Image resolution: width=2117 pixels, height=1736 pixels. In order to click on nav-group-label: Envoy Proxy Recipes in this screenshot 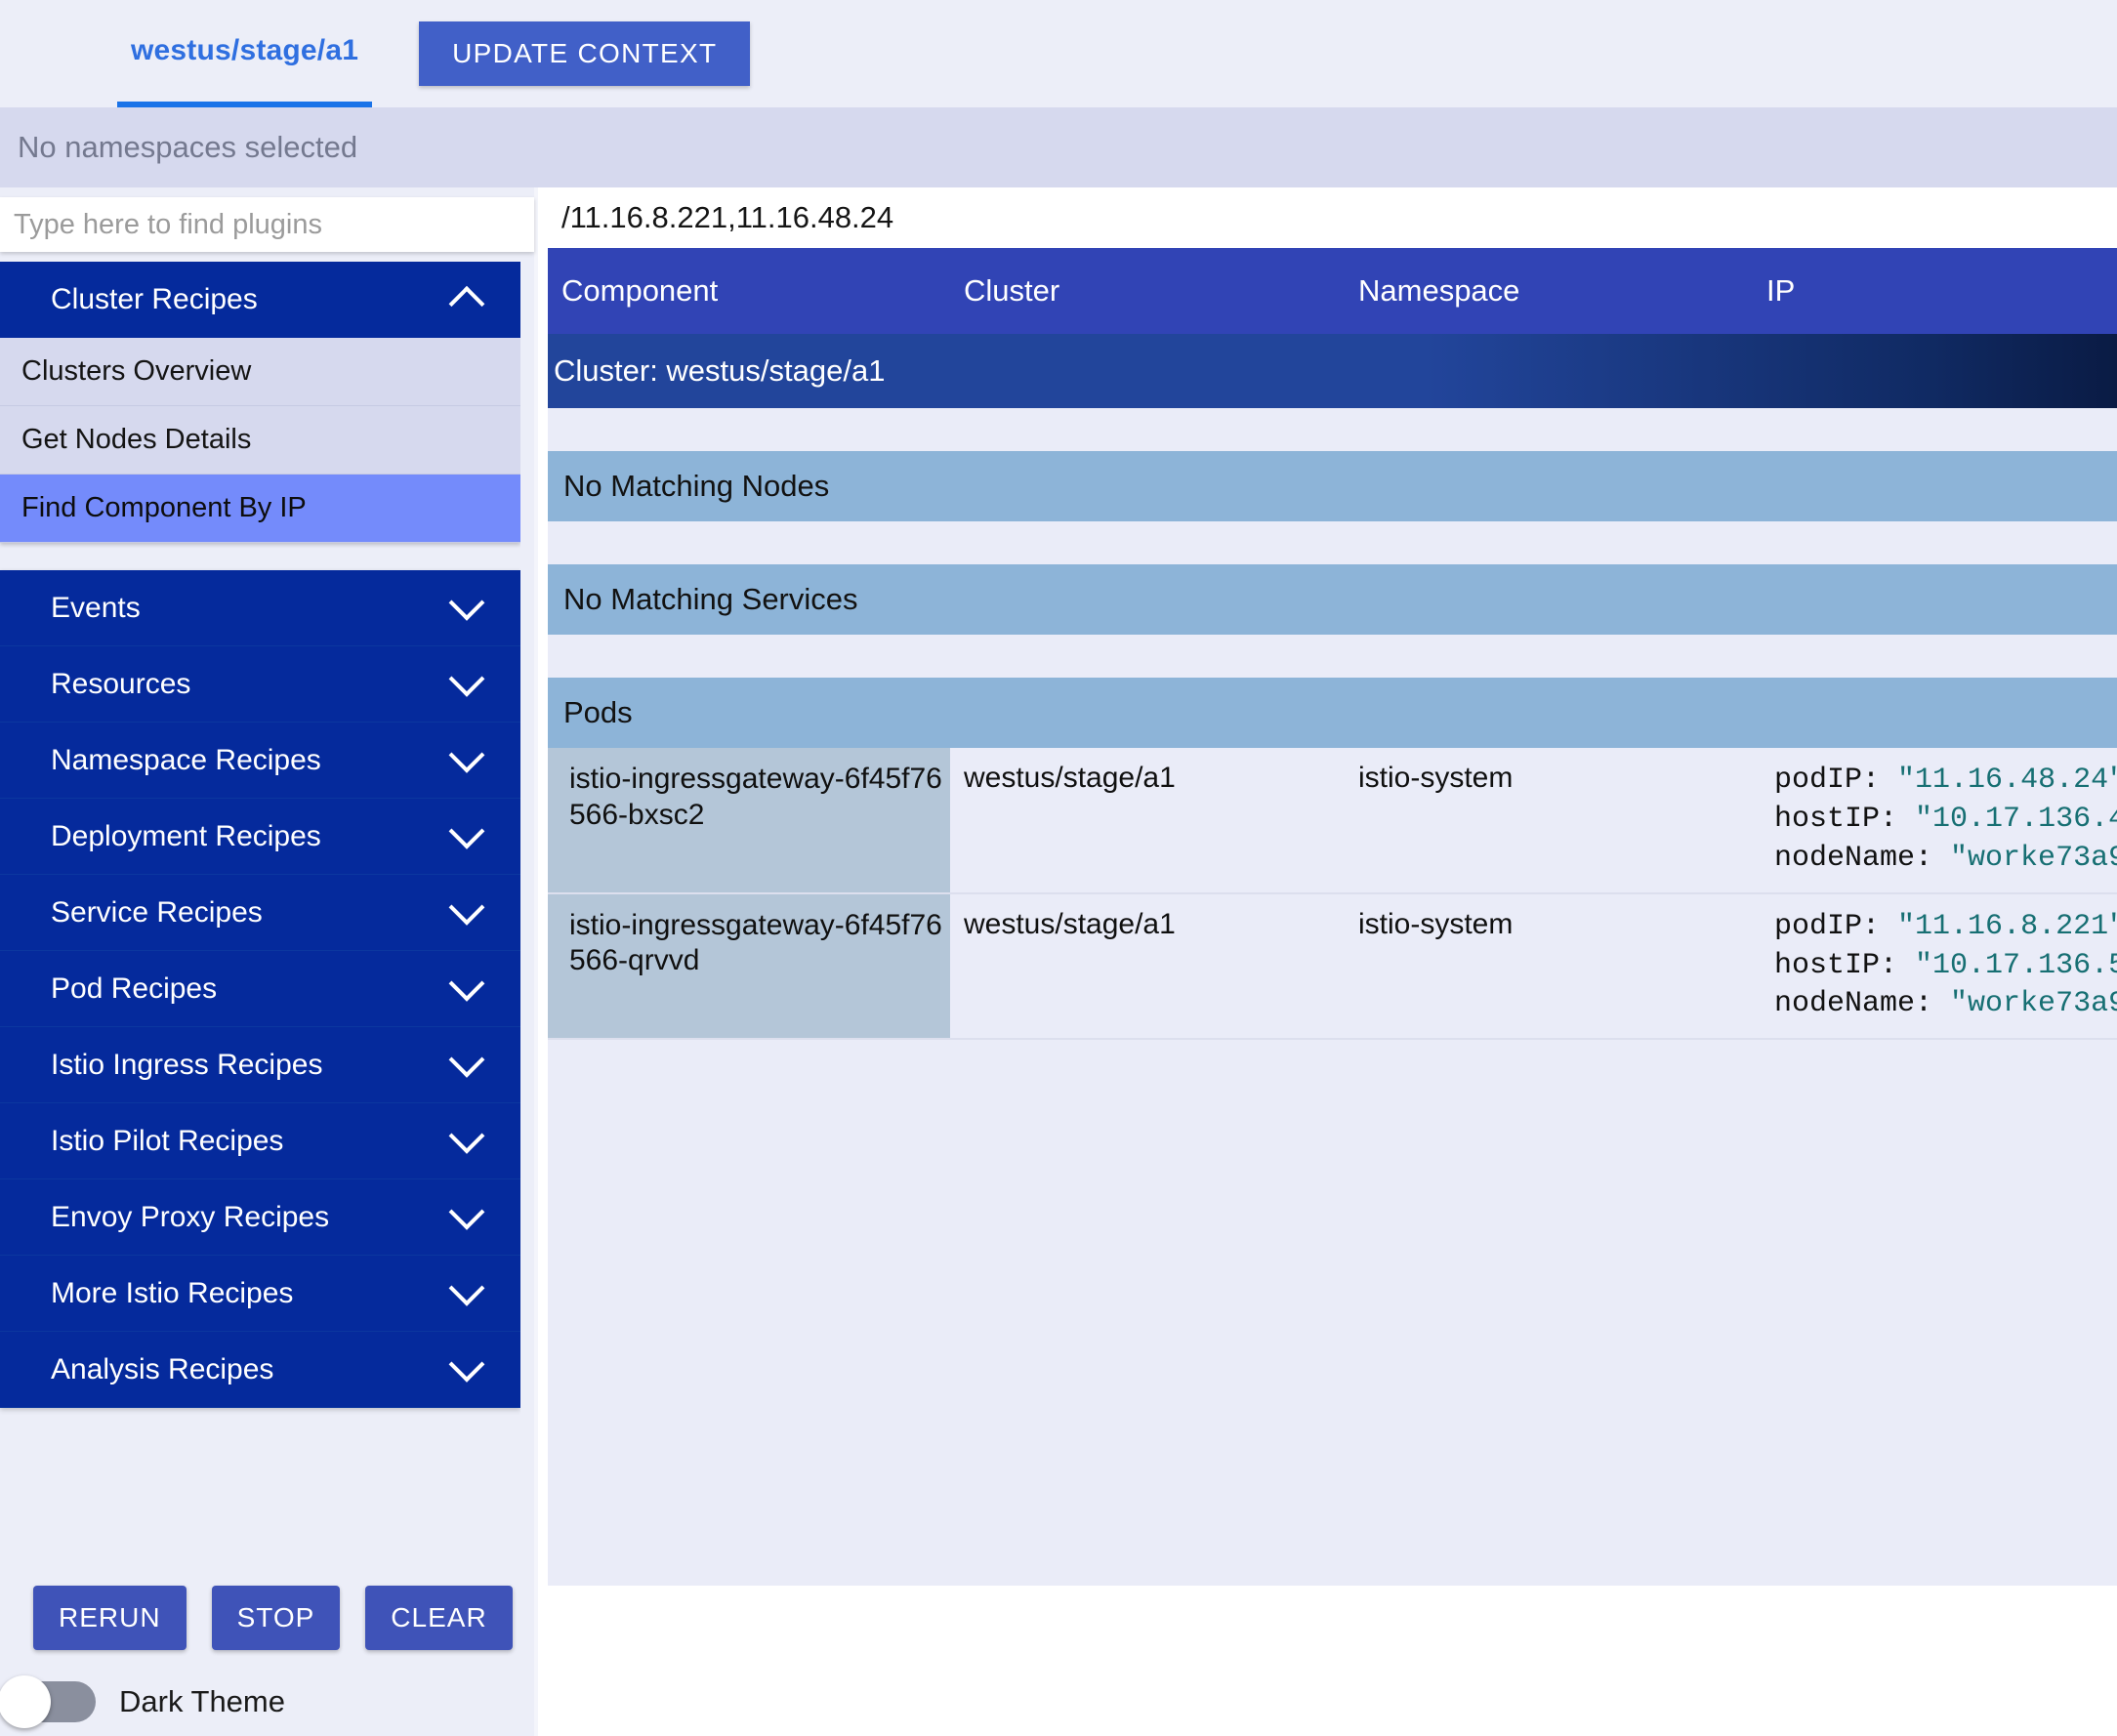, I will do `click(190, 1216)`.